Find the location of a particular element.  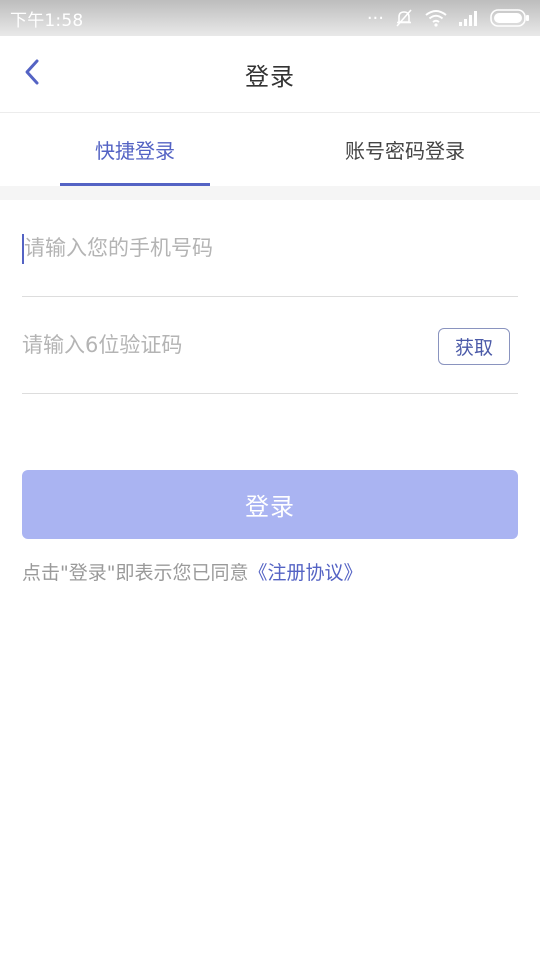

tab-label: 账号密码登录 is located at coordinates (405, 151).